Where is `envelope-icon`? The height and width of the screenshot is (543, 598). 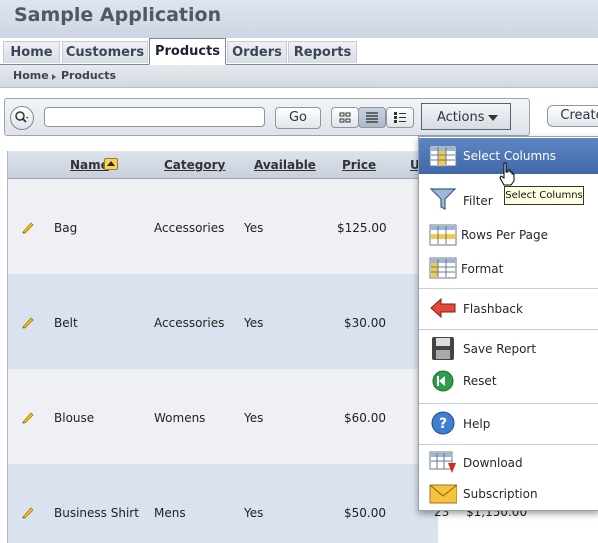 envelope-icon is located at coordinates (443, 494).